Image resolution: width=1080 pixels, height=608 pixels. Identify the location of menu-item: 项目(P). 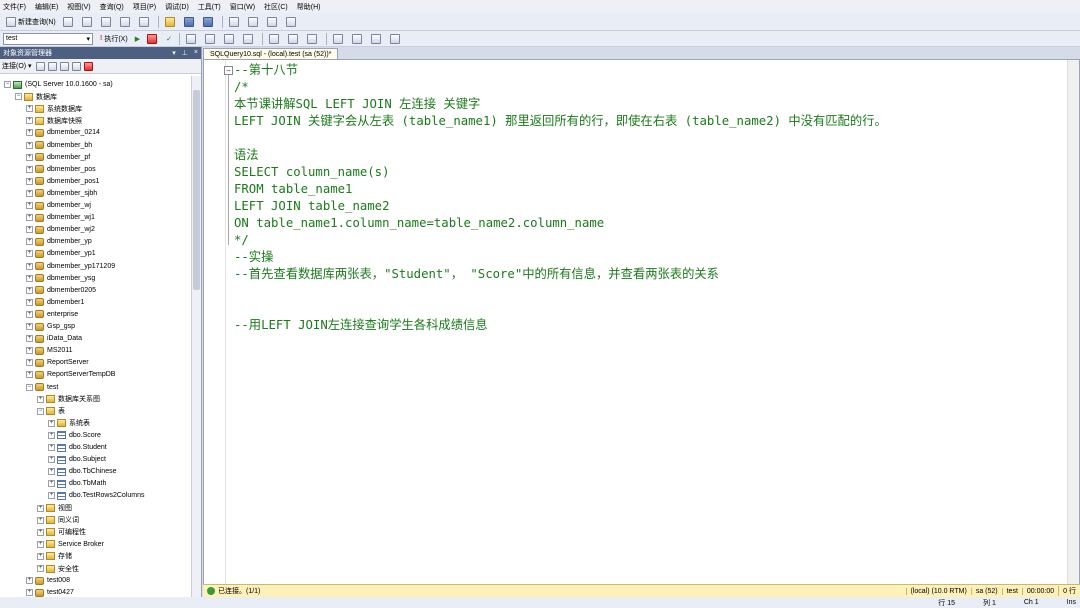
(144, 7).